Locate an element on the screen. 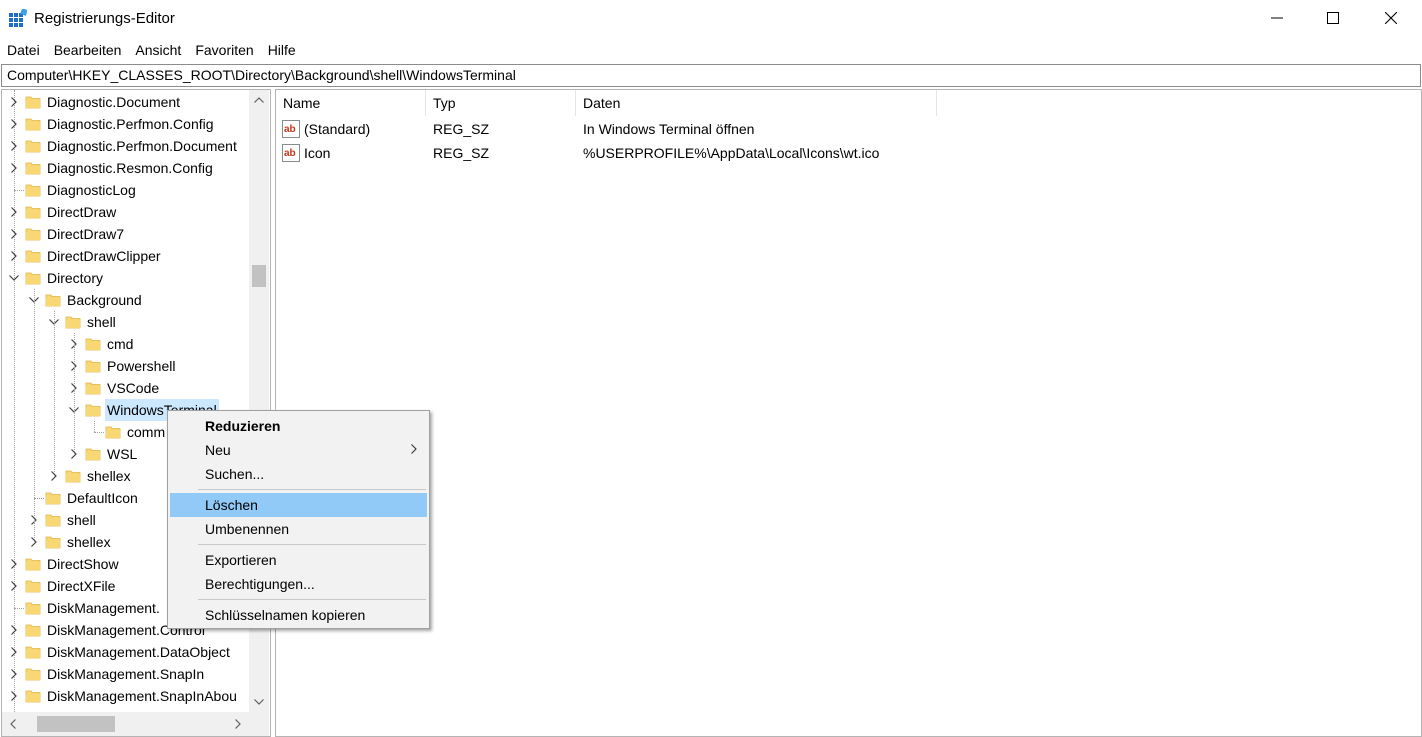  tree-item: cmd is located at coordinates (125, 344).